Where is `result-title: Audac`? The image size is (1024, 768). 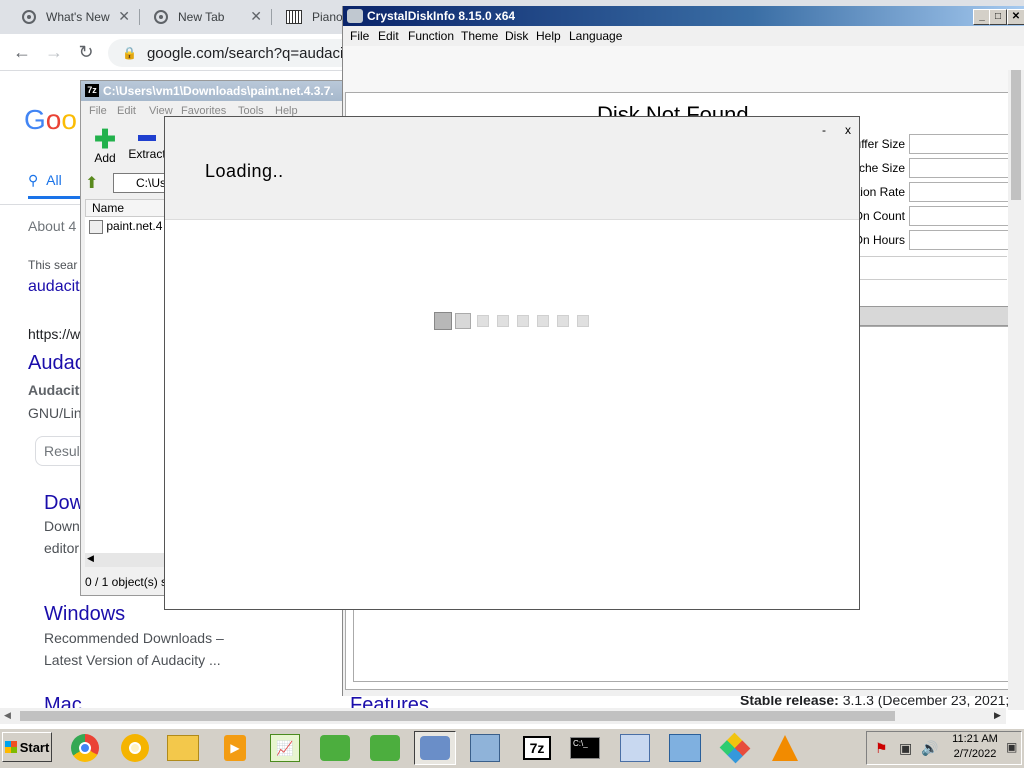
result-title: Audac is located at coordinates (56, 363).